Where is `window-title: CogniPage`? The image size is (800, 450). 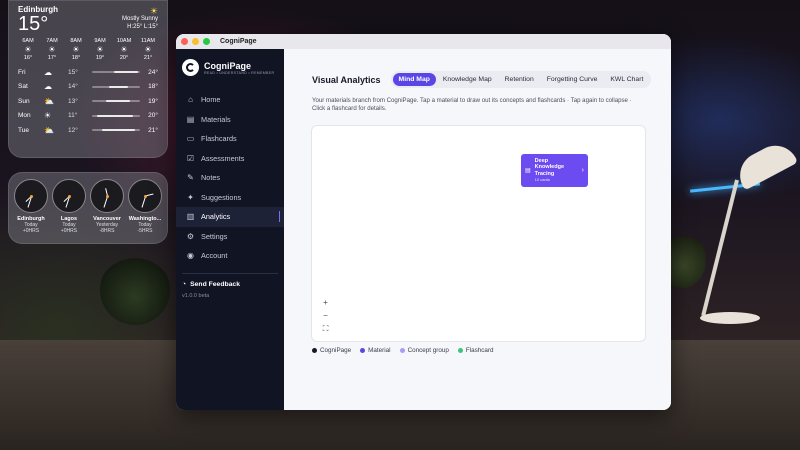
window-title: CogniPage is located at coordinates (238, 41).